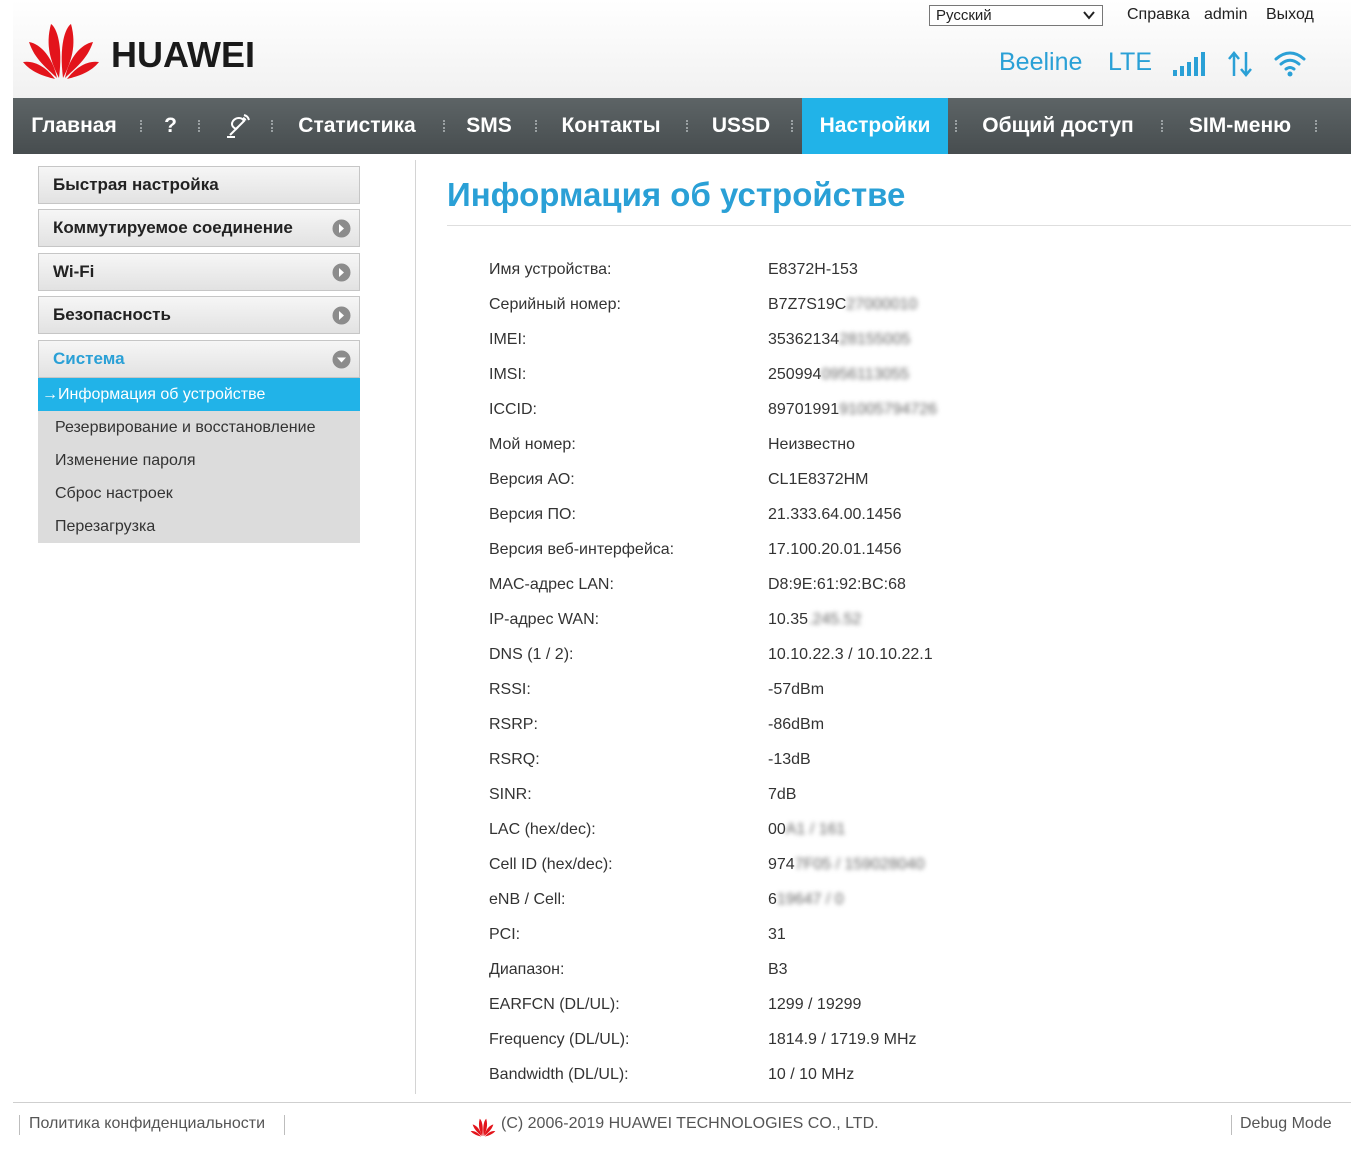 This screenshot has height=1154, width=1366. I want to click on info-row: Frequency (DL/UL): 1814.9 / 1719.9 MHz, so click(919, 1048).